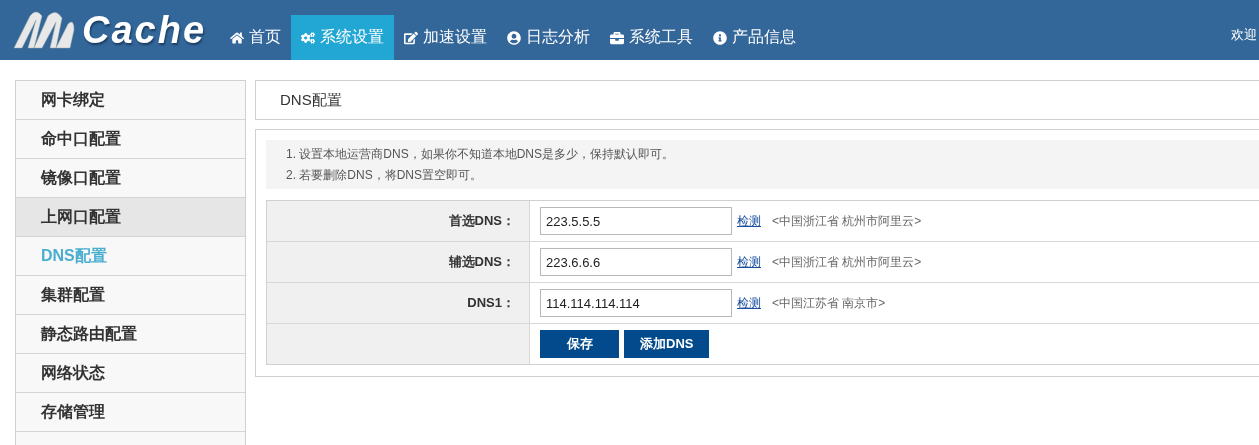  What do you see at coordinates (130, 373) in the screenshot?
I see `sidebar-item: 网络状态` at bounding box center [130, 373].